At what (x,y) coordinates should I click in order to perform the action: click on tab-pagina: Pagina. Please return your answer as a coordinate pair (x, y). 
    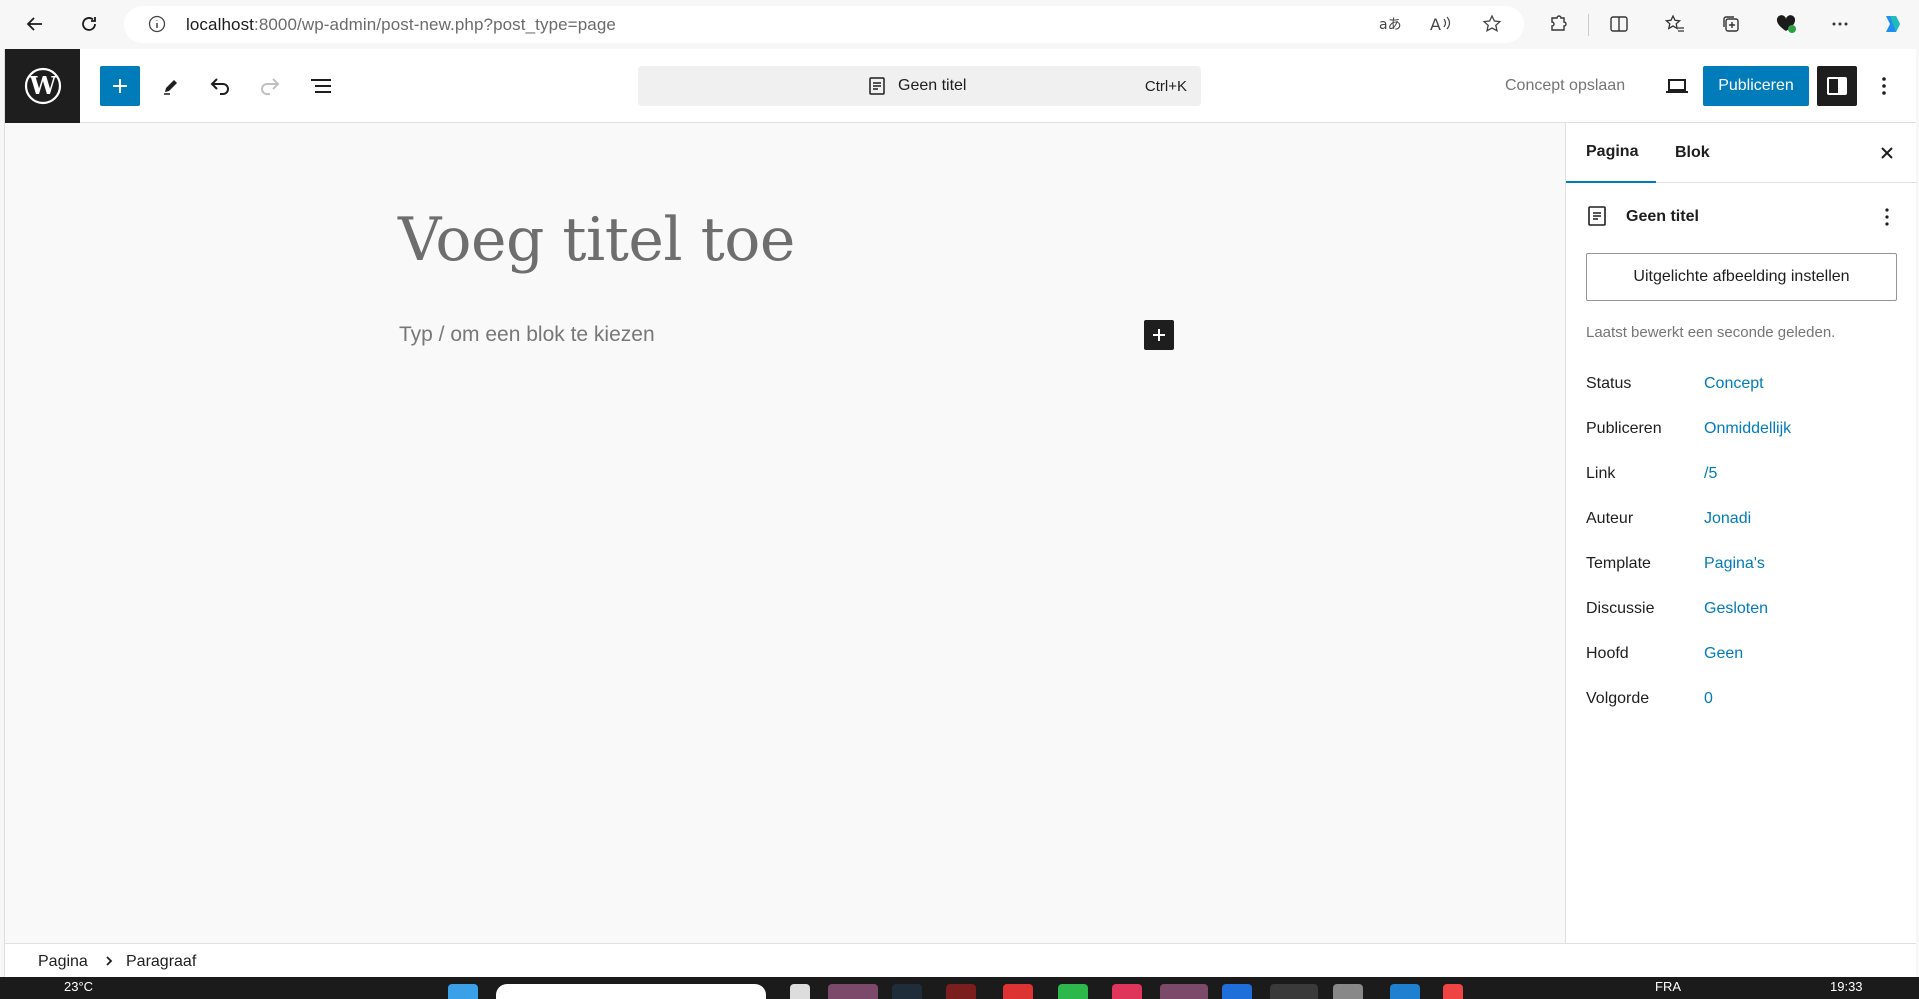
    Looking at the image, I should click on (1611, 153).